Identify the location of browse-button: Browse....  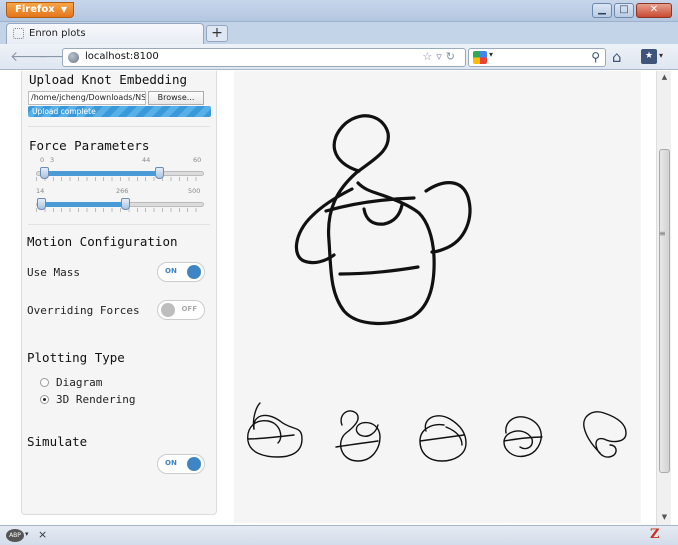
(176, 98).